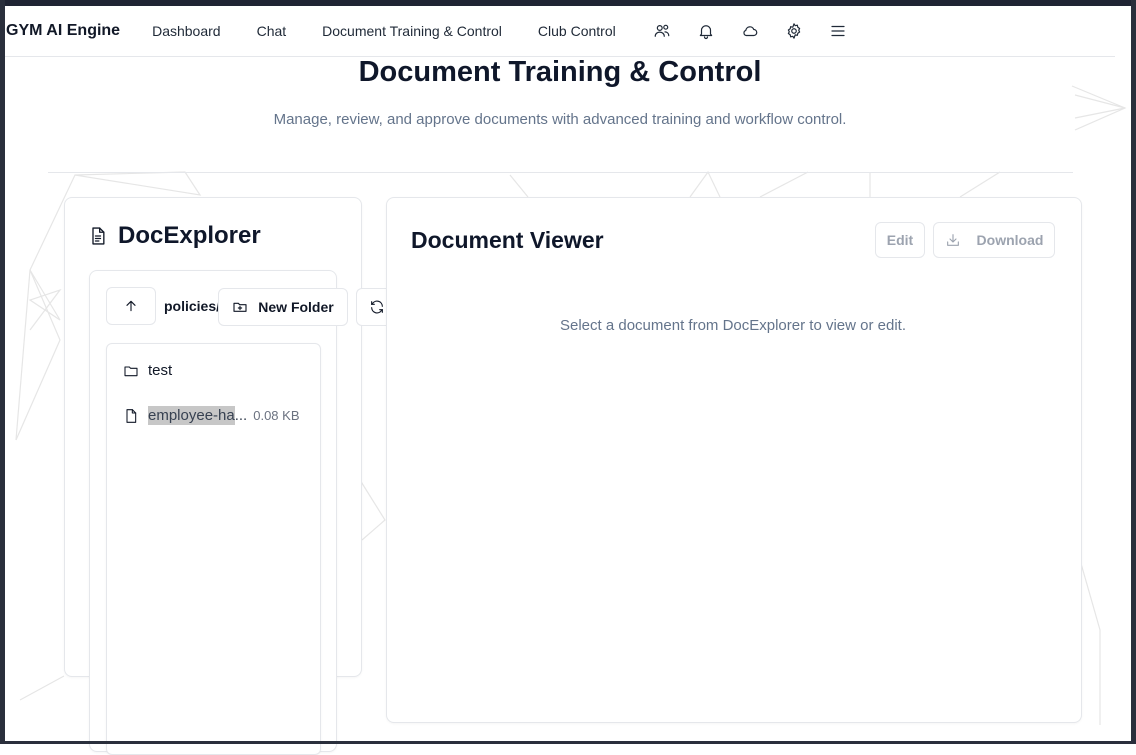 The width and height of the screenshot is (1136, 755). Describe the element at coordinates (296, 307) in the screenshot. I see `new-folder-label: New Folder` at that location.